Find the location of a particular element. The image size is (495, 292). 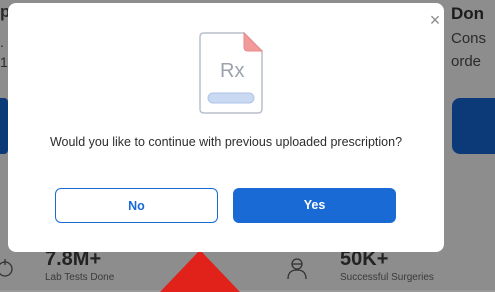

left-card-text-fragment-2: 1 is located at coordinates (4, 62).